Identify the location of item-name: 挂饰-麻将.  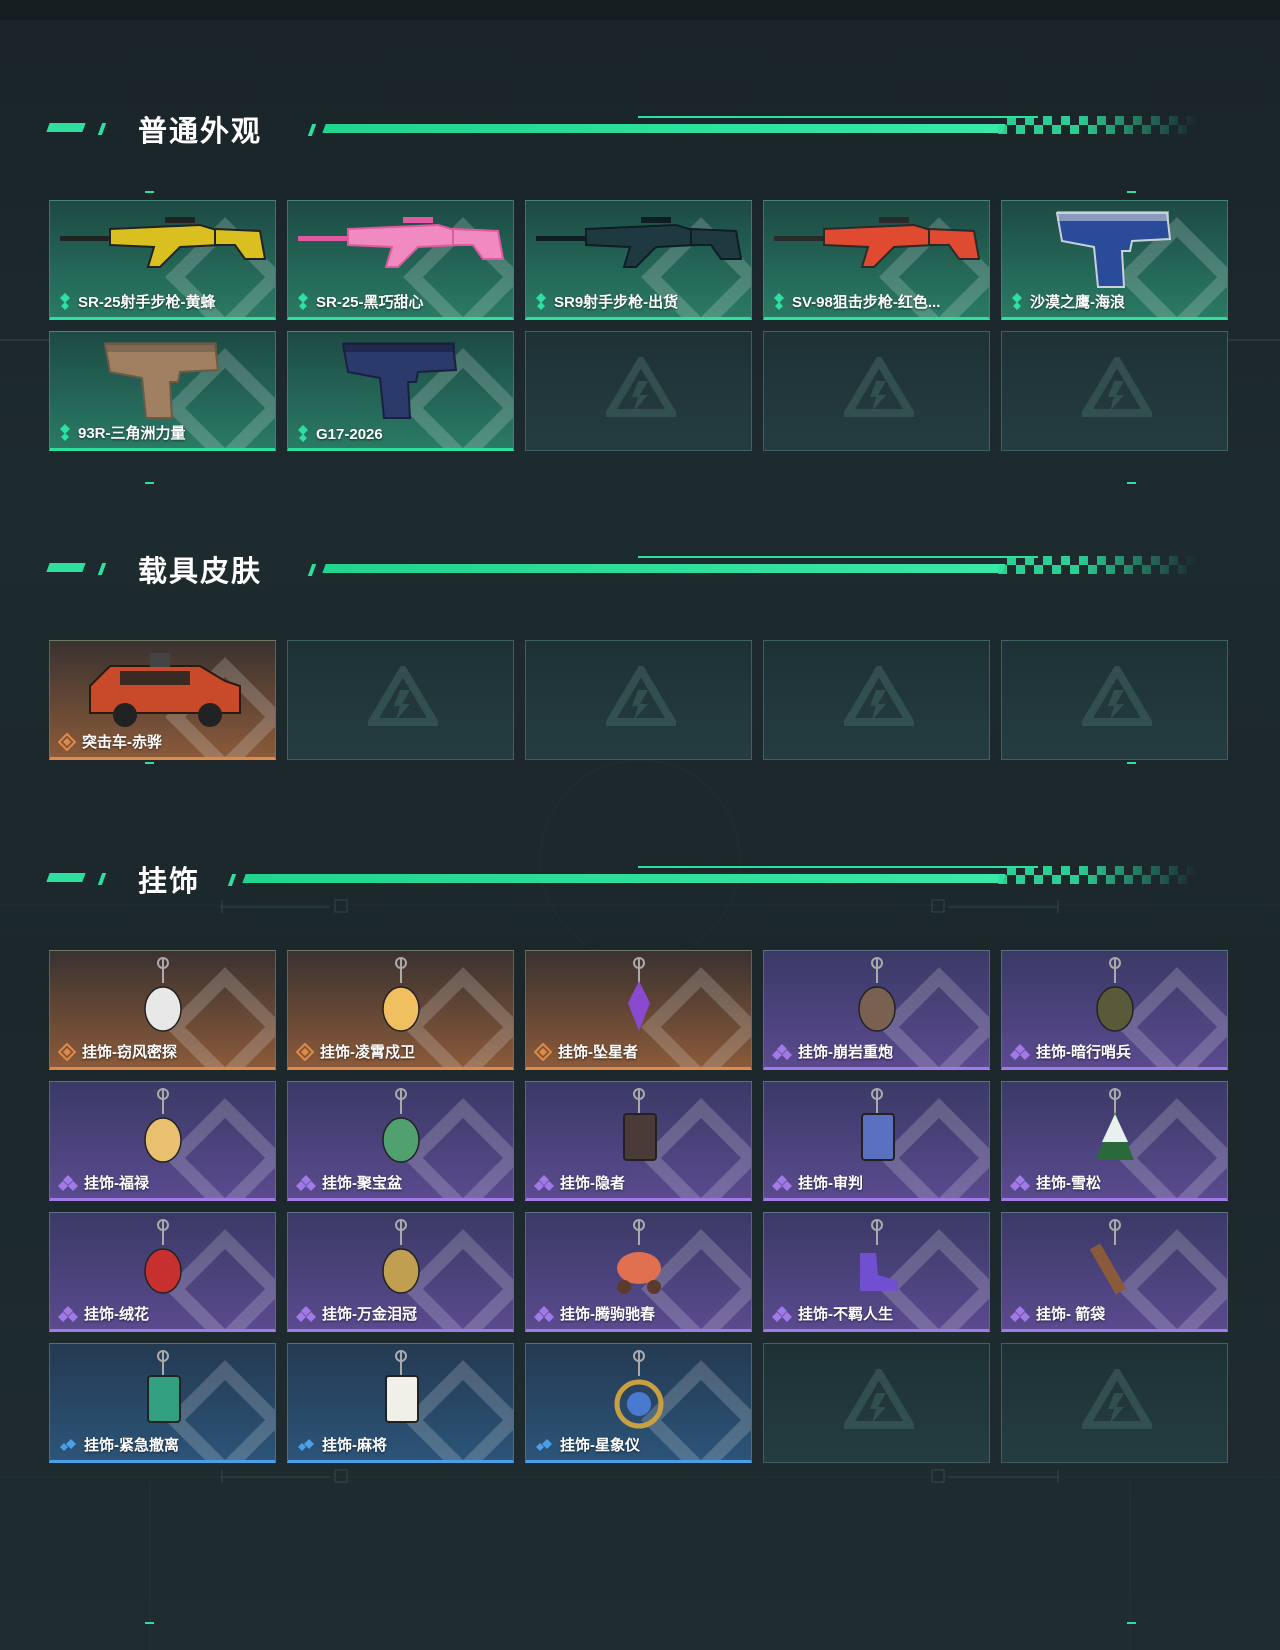
(354, 1445).